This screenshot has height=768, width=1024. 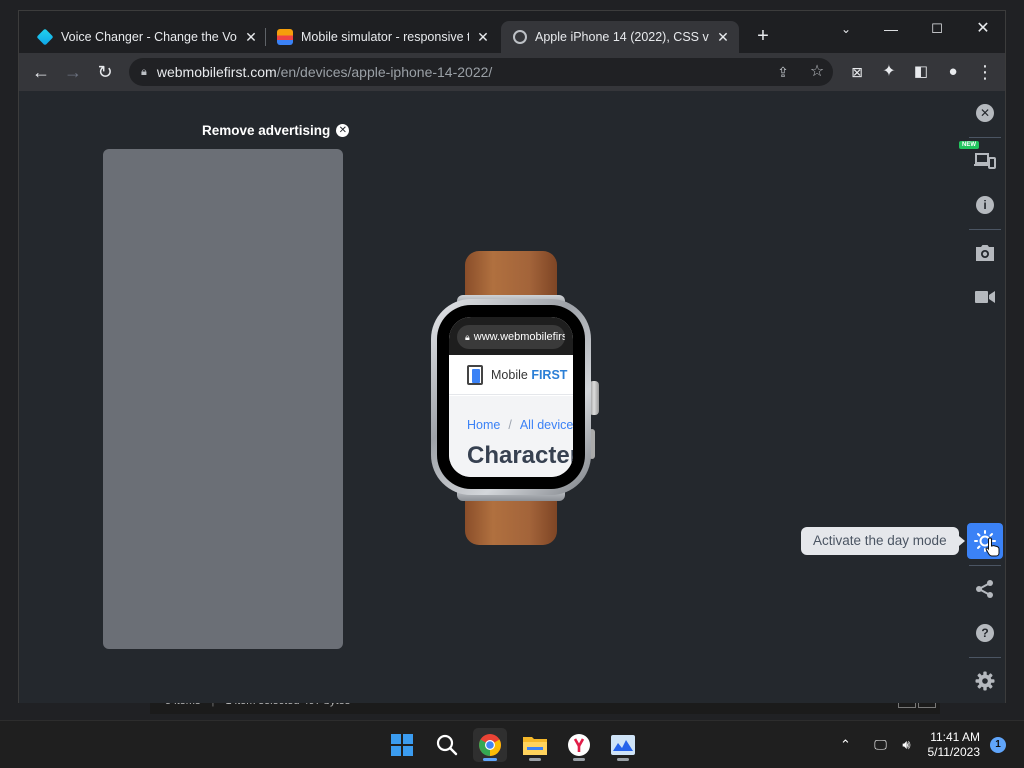 I want to click on watch-url-bar: 🔒︎www.webmobilefirst.com, so click(x=511, y=336).